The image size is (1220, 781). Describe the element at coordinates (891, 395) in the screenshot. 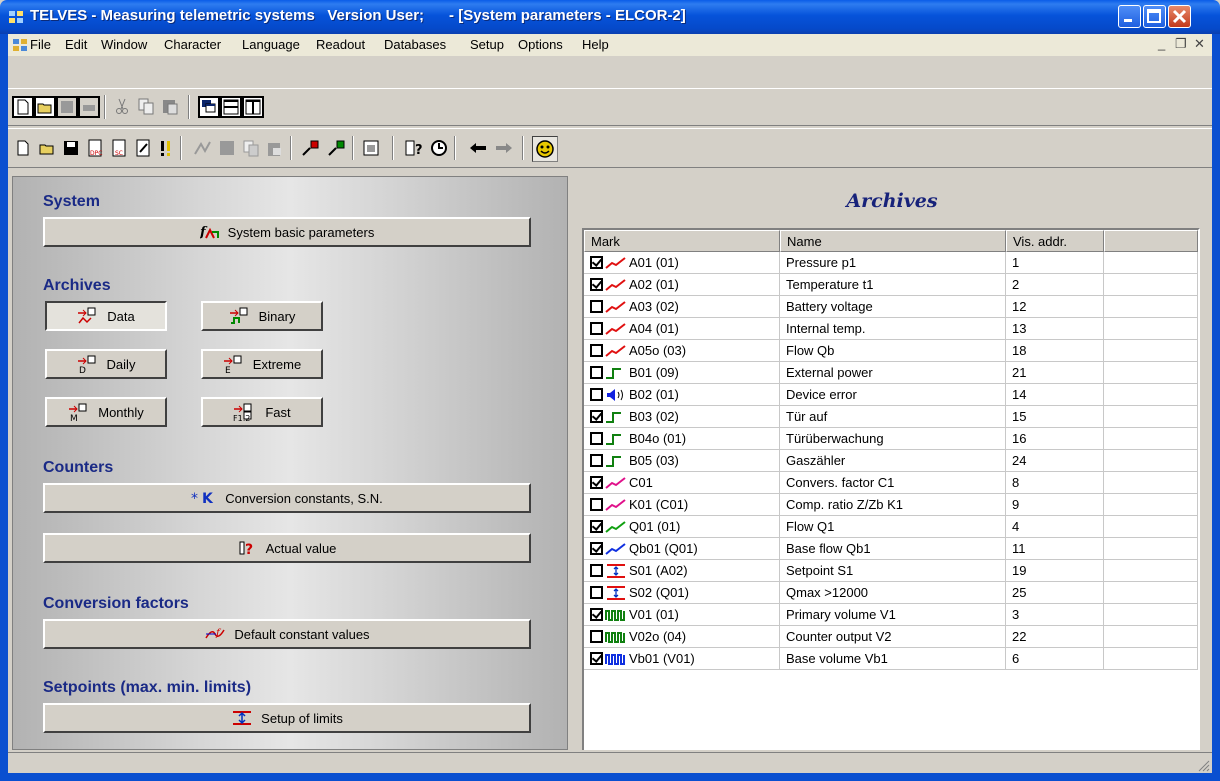

I see `table-row: B02 (01) Device error 14` at that location.